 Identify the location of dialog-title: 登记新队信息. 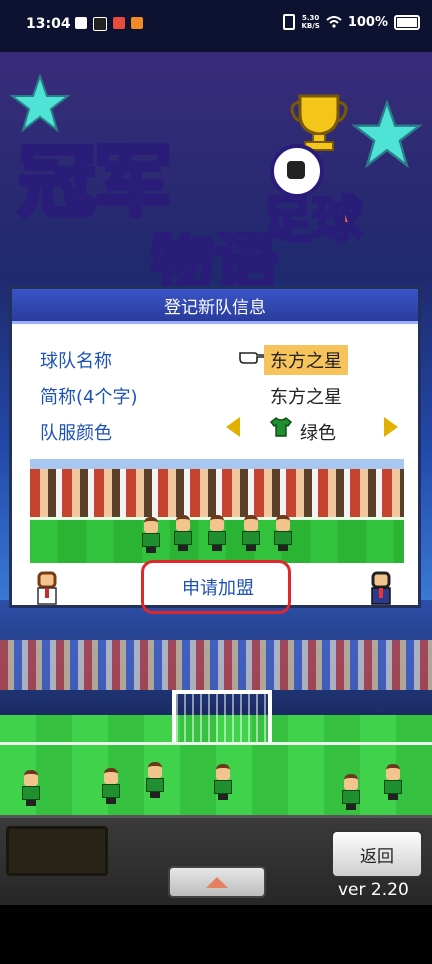
(215, 306).